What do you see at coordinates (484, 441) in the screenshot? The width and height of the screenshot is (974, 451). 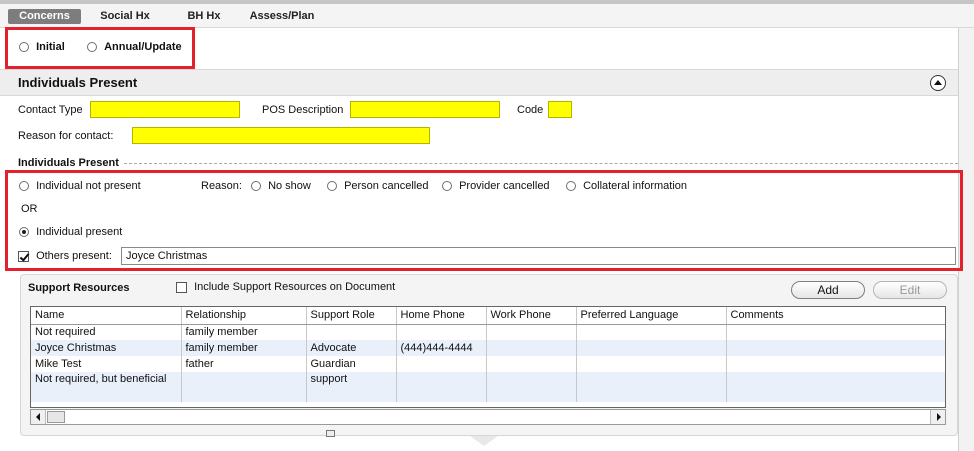 I see `pointer-notch` at bounding box center [484, 441].